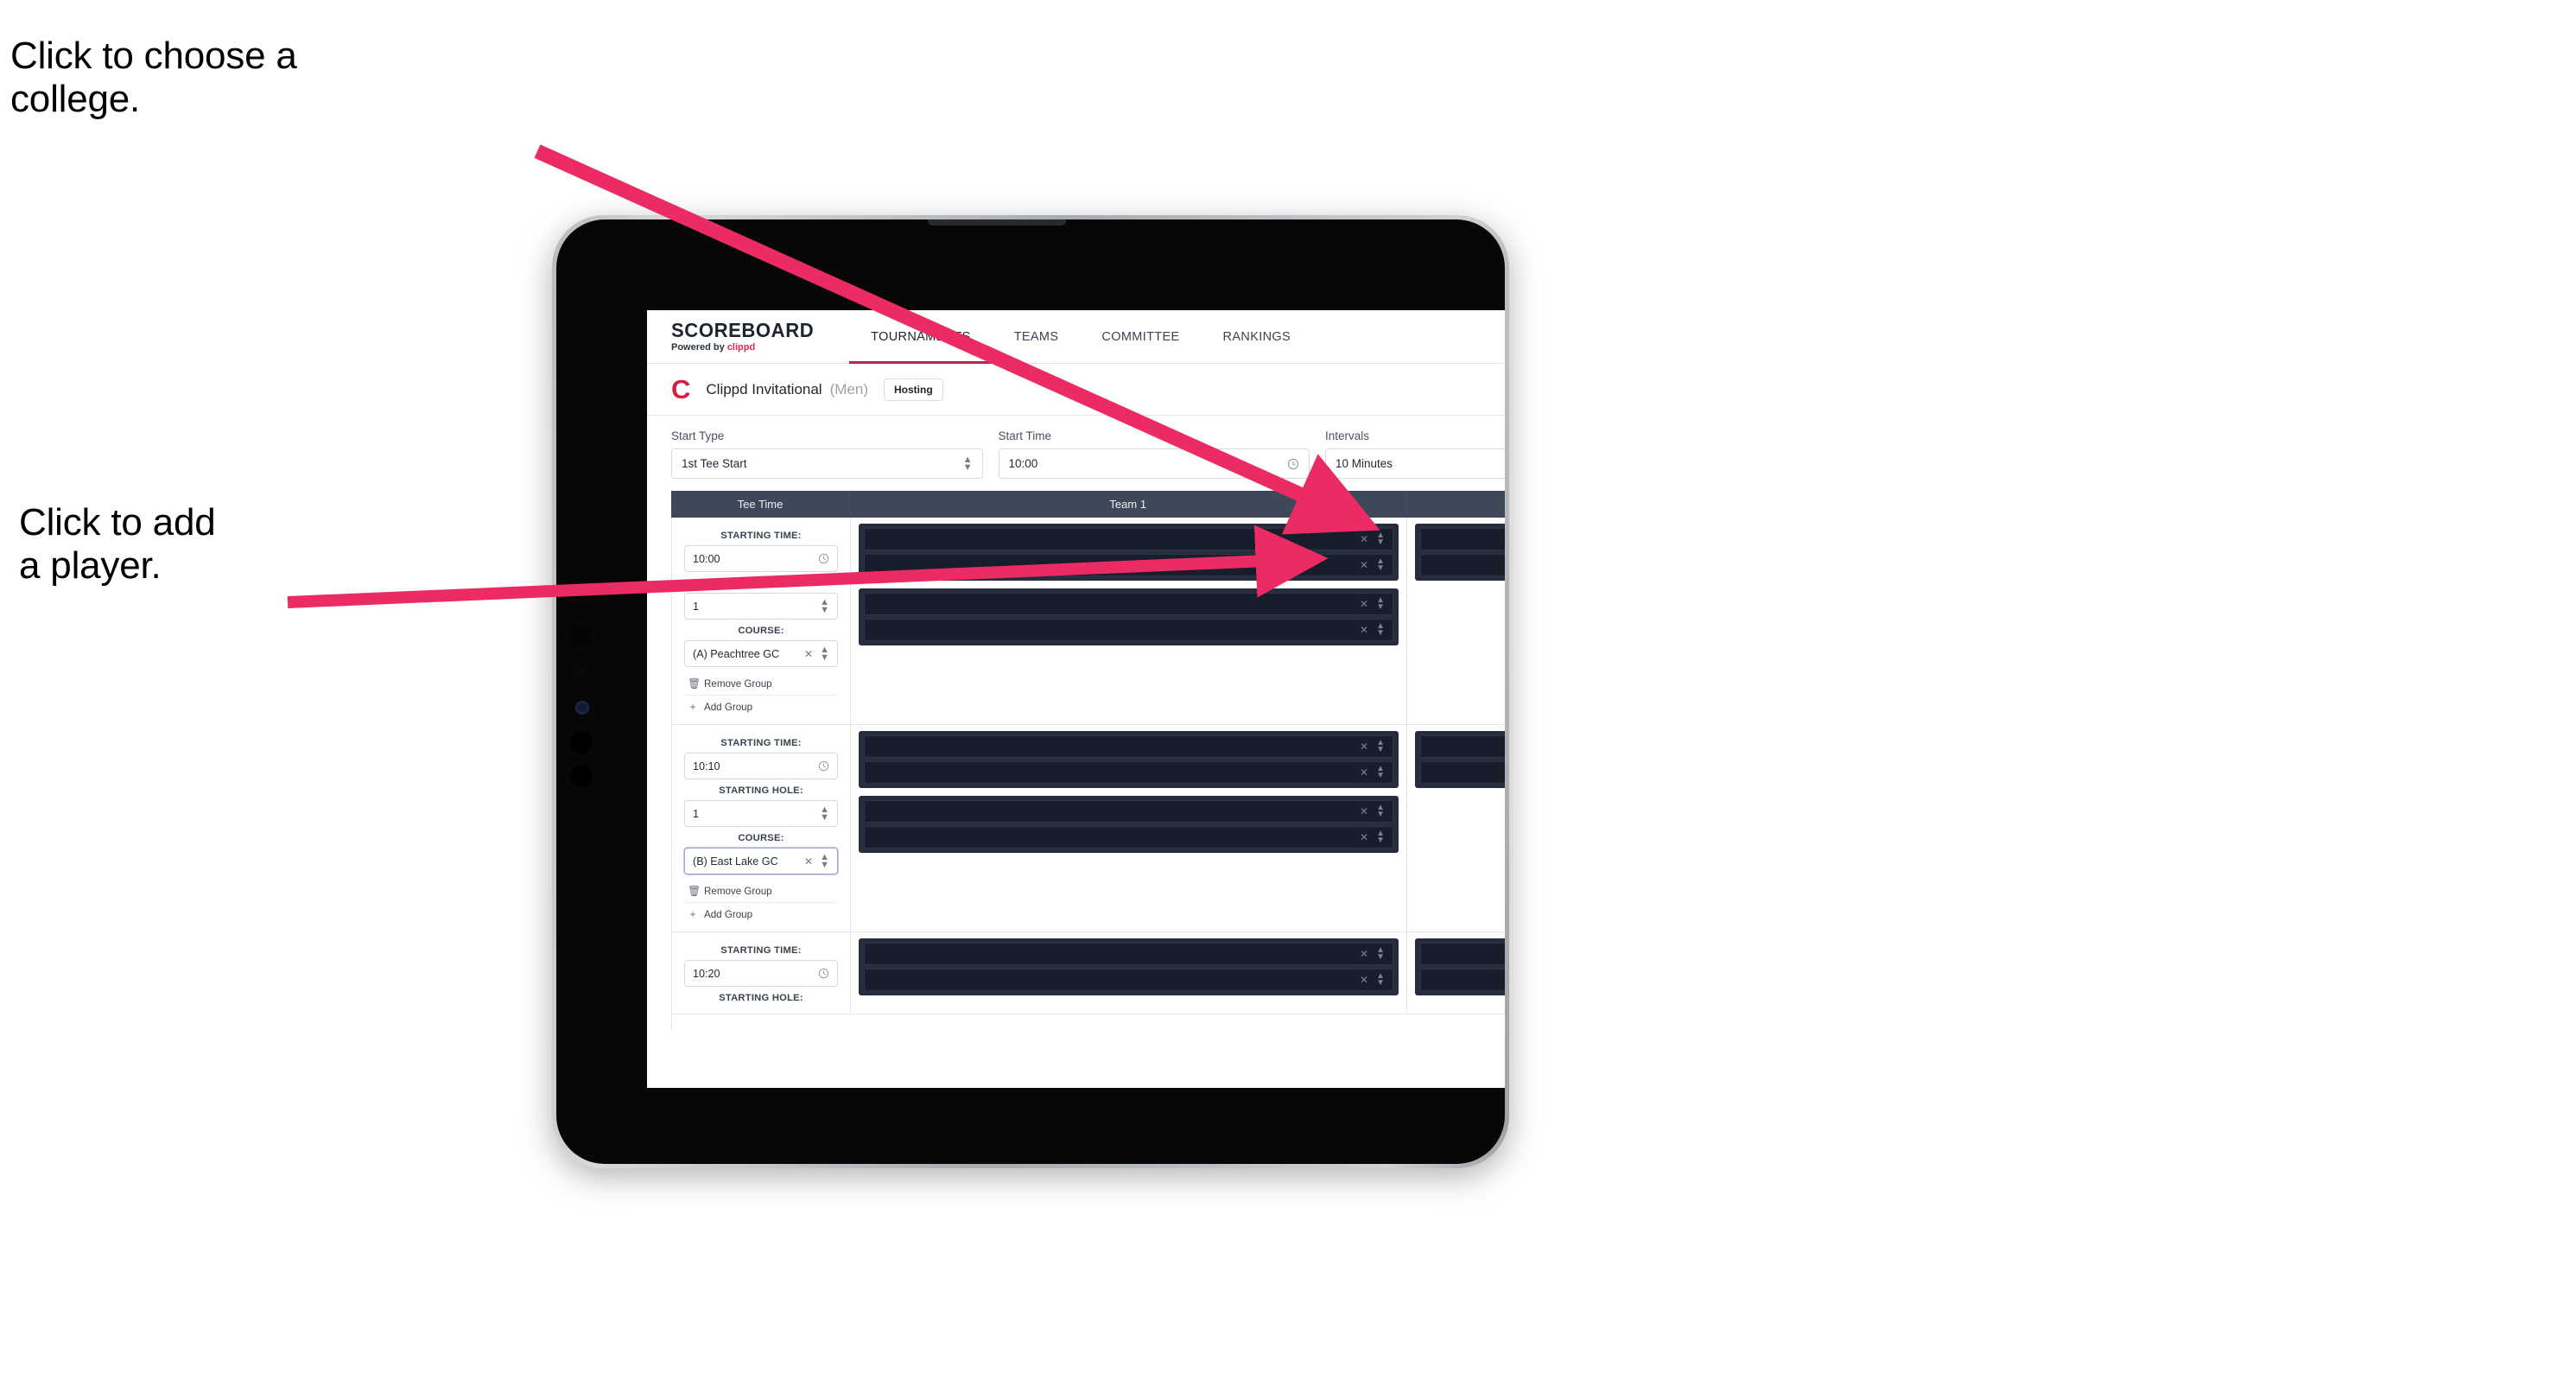 Image resolution: width=2576 pixels, height=1386 pixels. I want to click on starting-time-input: 10:20, so click(761, 973).